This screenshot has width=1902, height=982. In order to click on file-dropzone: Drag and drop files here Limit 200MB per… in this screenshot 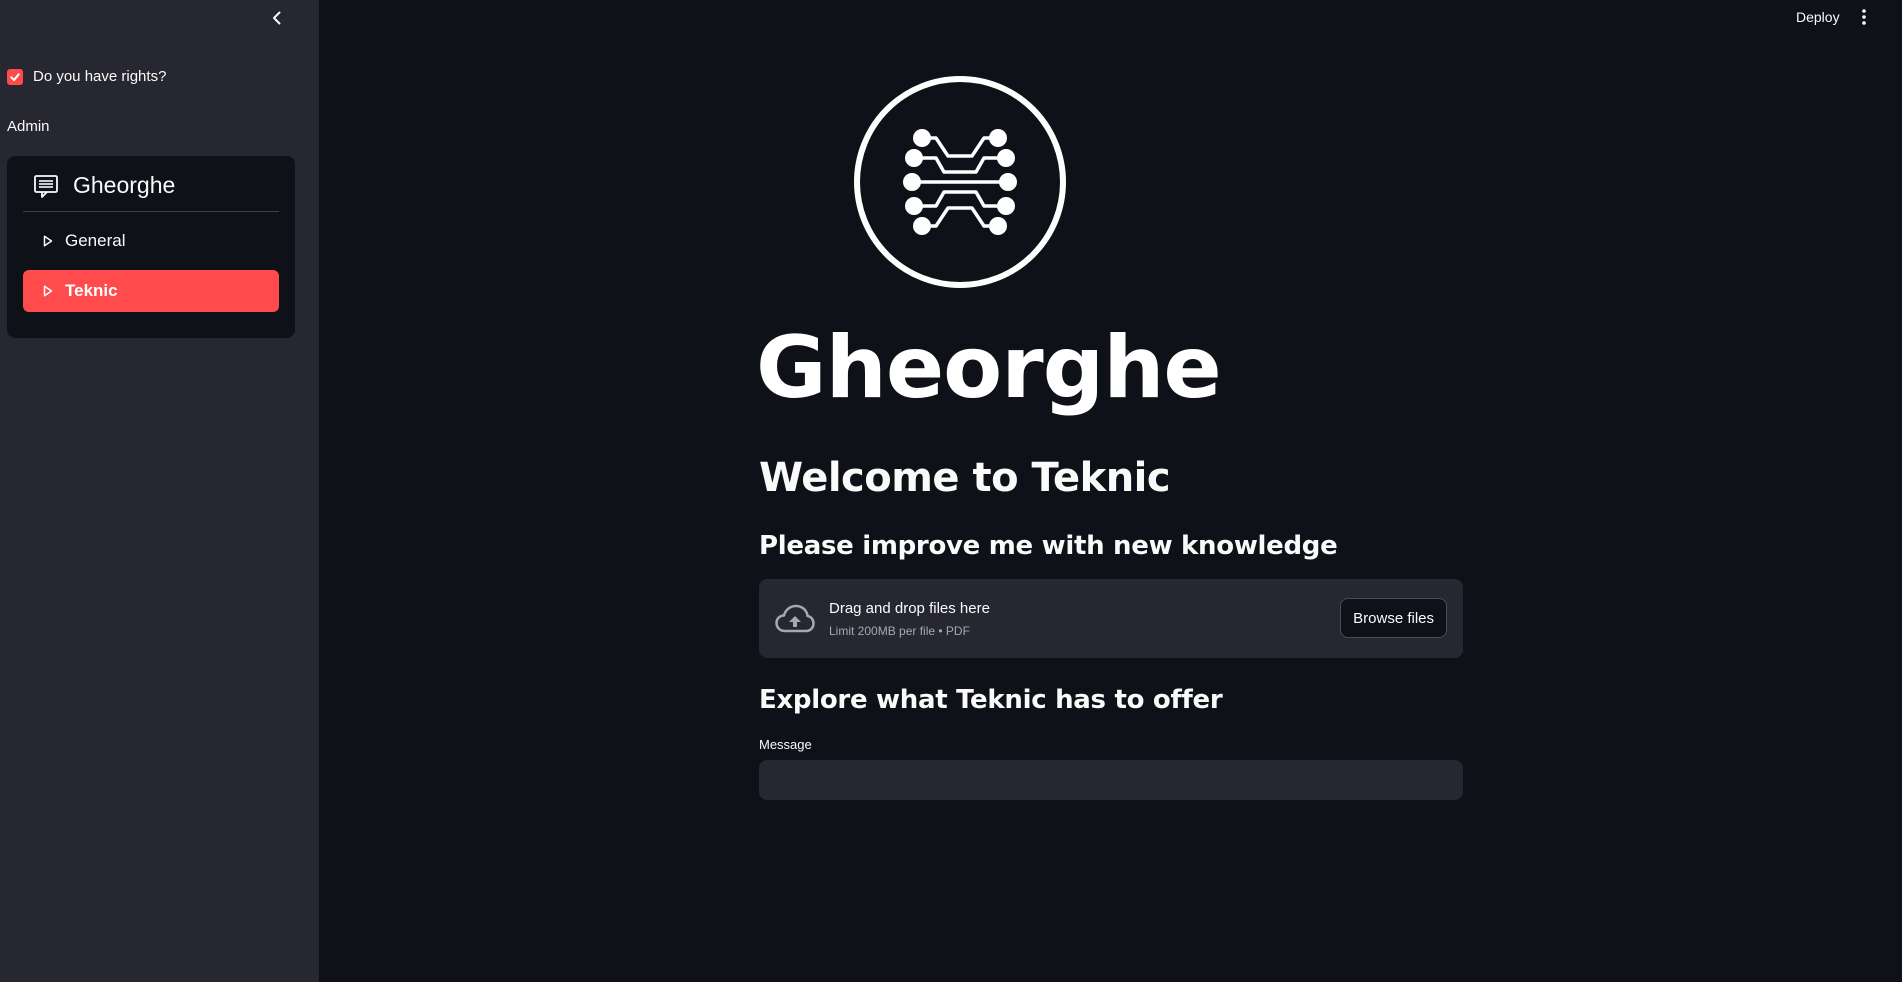, I will do `click(1111, 618)`.